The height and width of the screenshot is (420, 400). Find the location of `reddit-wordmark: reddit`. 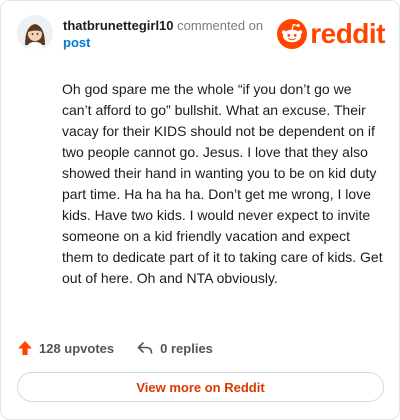

reddit-wordmark: reddit is located at coordinates (347, 33).